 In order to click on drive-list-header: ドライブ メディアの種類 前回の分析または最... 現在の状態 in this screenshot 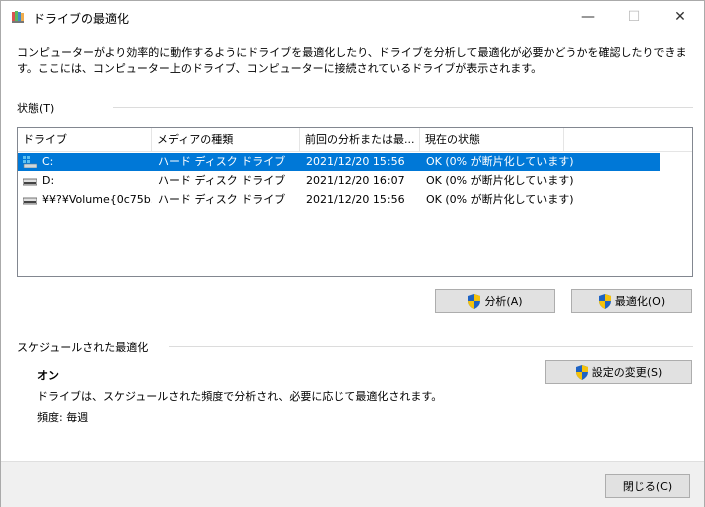, I will do `click(355, 140)`.